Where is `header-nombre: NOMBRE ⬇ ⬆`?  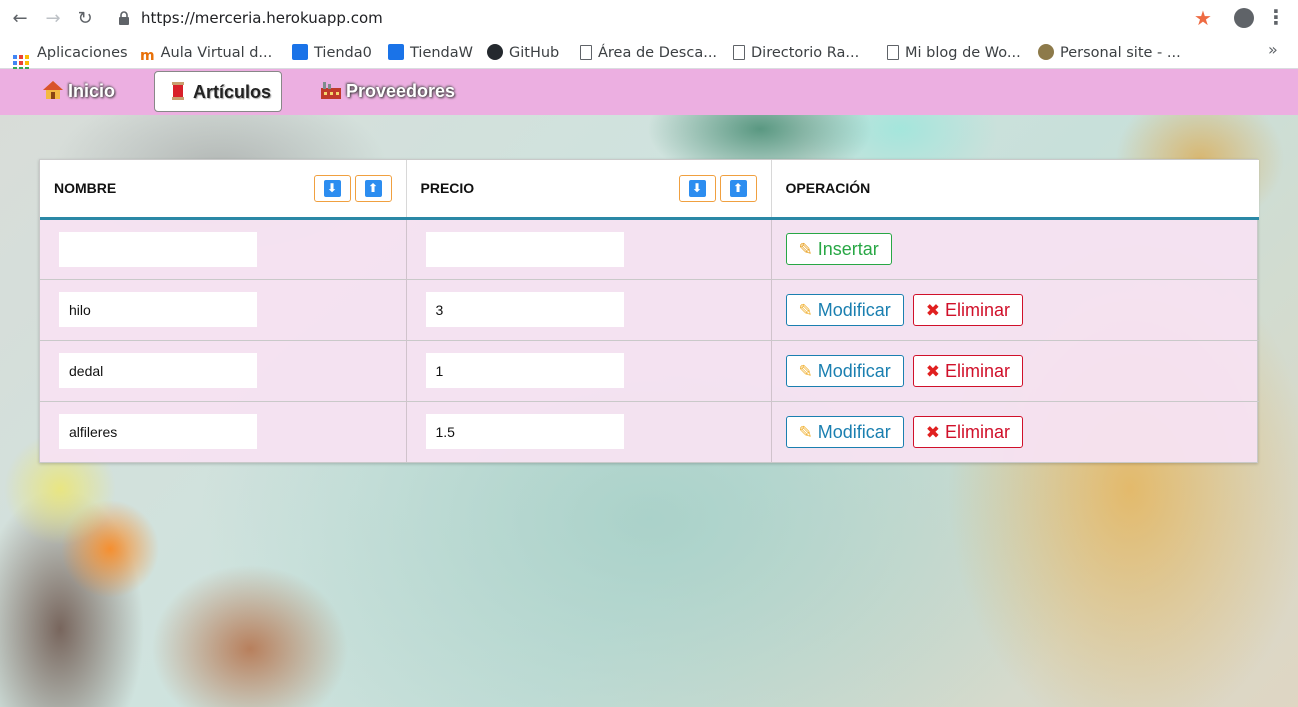 header-nombre: NOMBRE ⬇ ⬆ is located at coordinates (223, 189).